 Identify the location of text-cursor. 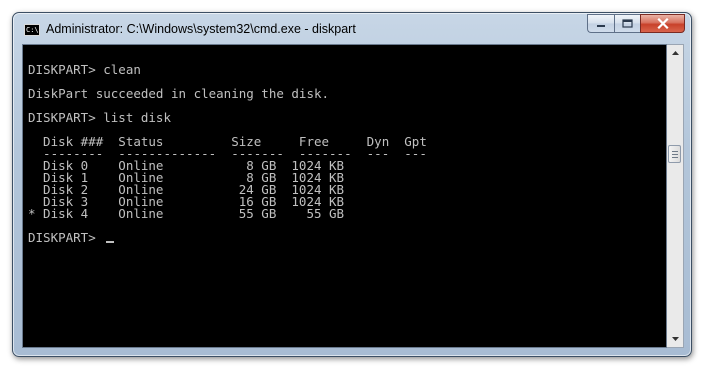
(110, 242).